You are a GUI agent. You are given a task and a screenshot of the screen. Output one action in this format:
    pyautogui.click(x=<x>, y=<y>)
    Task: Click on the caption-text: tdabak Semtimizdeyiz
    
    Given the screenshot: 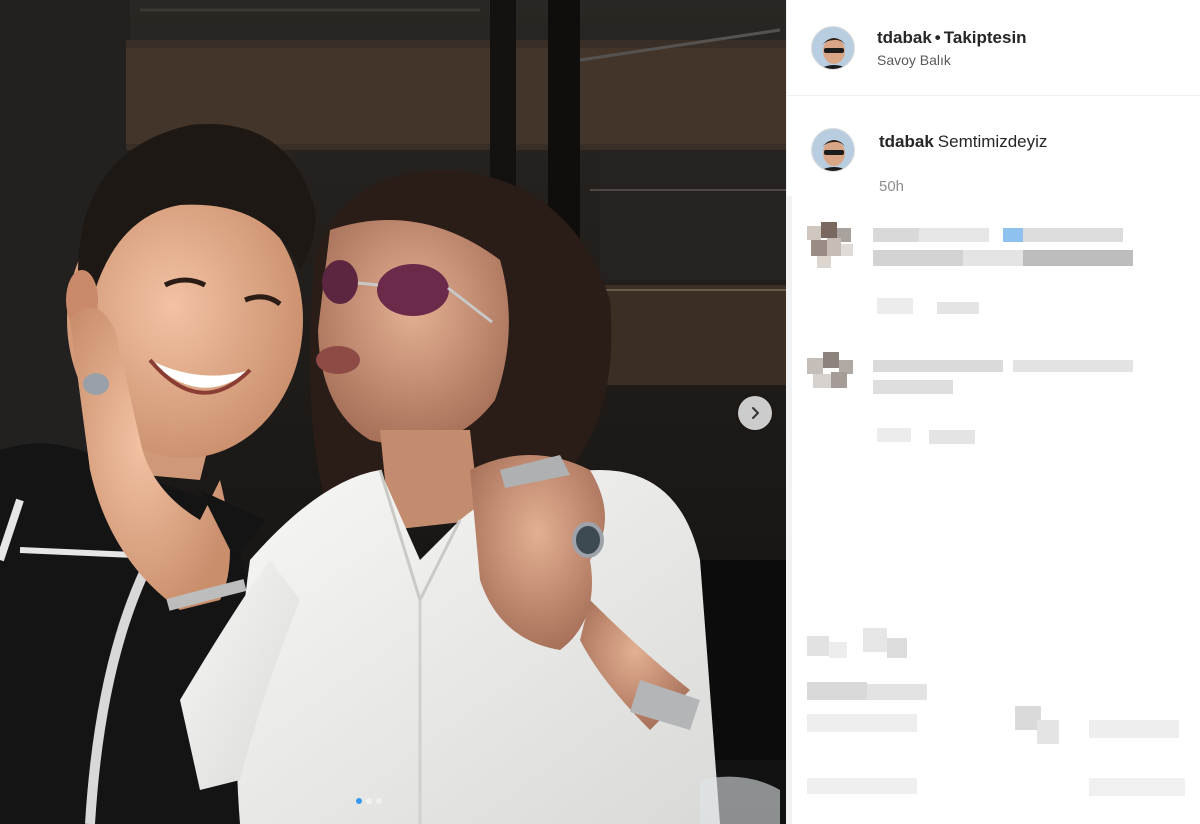 What is the action you would take?
    pyautogui.click(x=963, y=142)
    